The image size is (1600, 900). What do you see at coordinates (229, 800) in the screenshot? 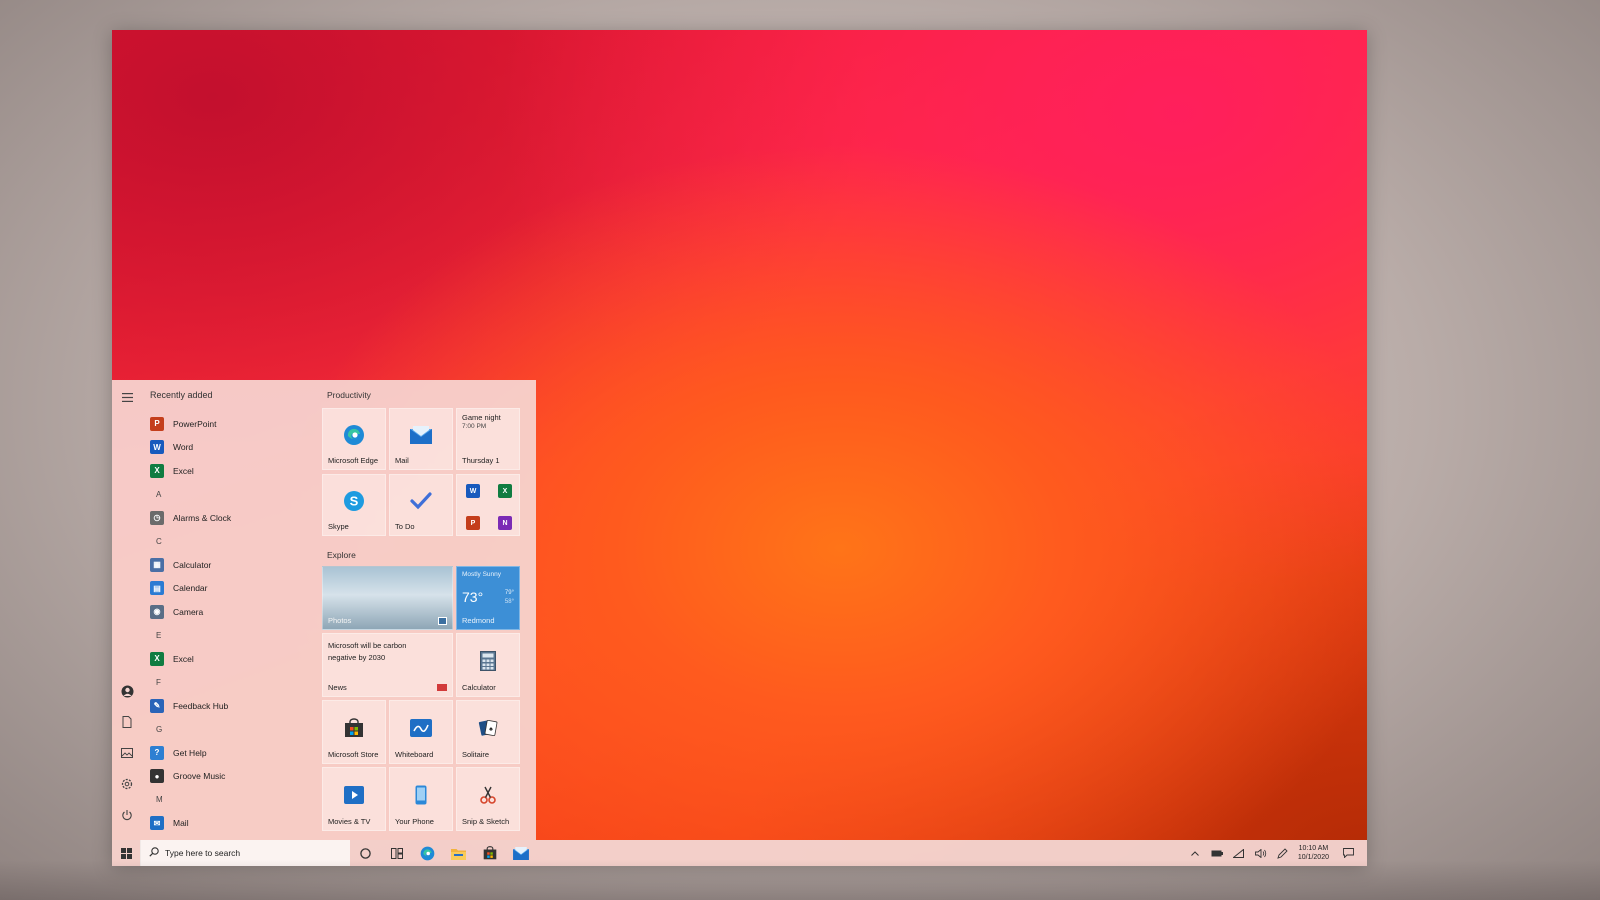
I see `app-list-letter-header: M` at bounding box center [229, 800].